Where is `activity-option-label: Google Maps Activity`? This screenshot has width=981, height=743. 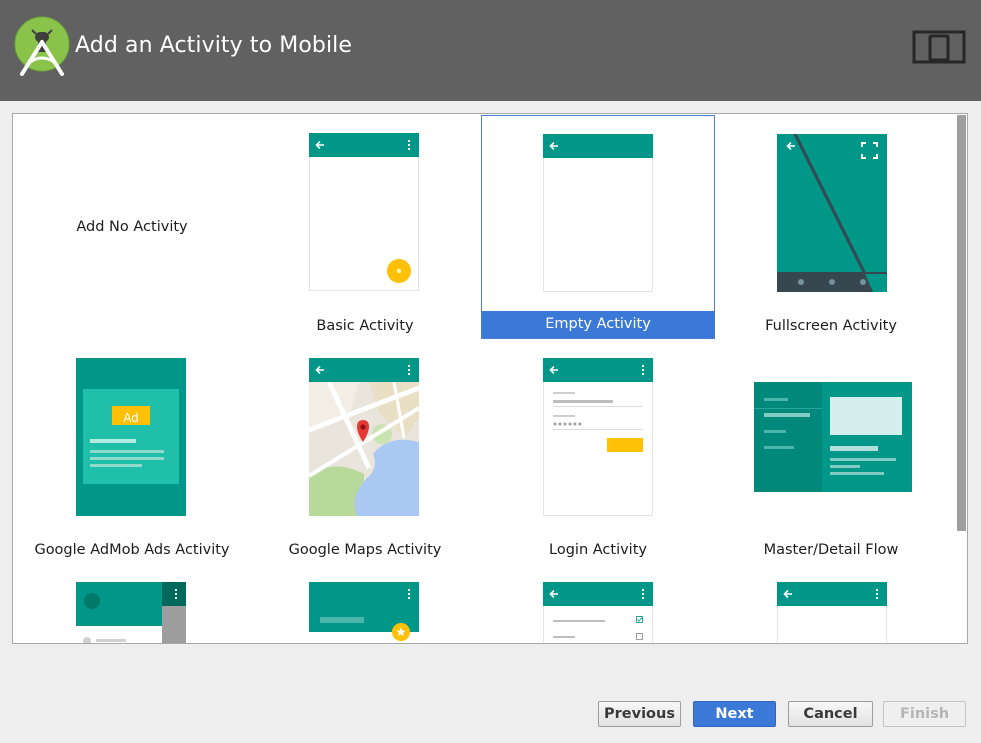 activity-option-label: Google Maps Activity is located at coordinates (365, 550).